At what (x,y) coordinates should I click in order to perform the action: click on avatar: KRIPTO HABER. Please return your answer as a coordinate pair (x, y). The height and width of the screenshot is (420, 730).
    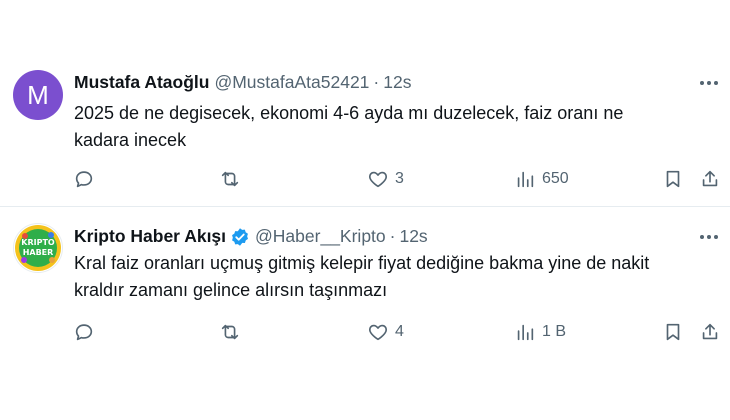
    Looking at the image, I should click on (38, 248).